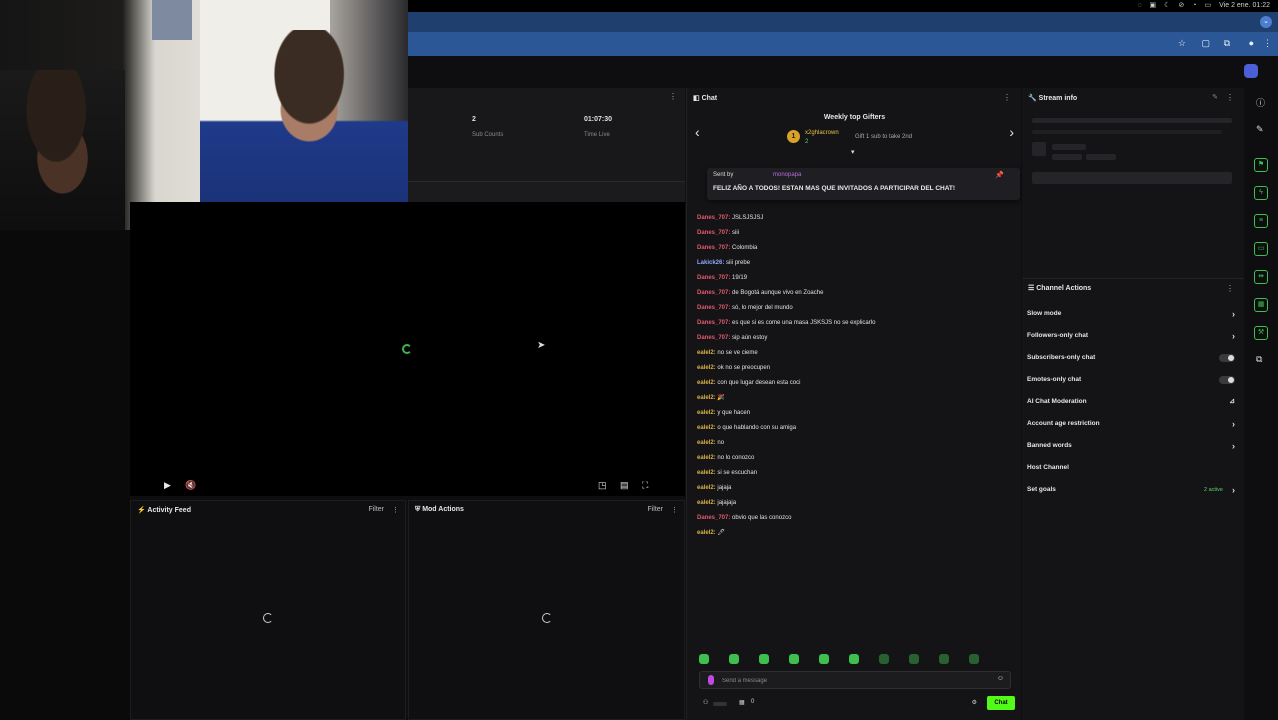 This screenshot has height=720, width=1278. I want to click on channel-action-set-goals: Set goals 2 active ›, so click(1133, 490).